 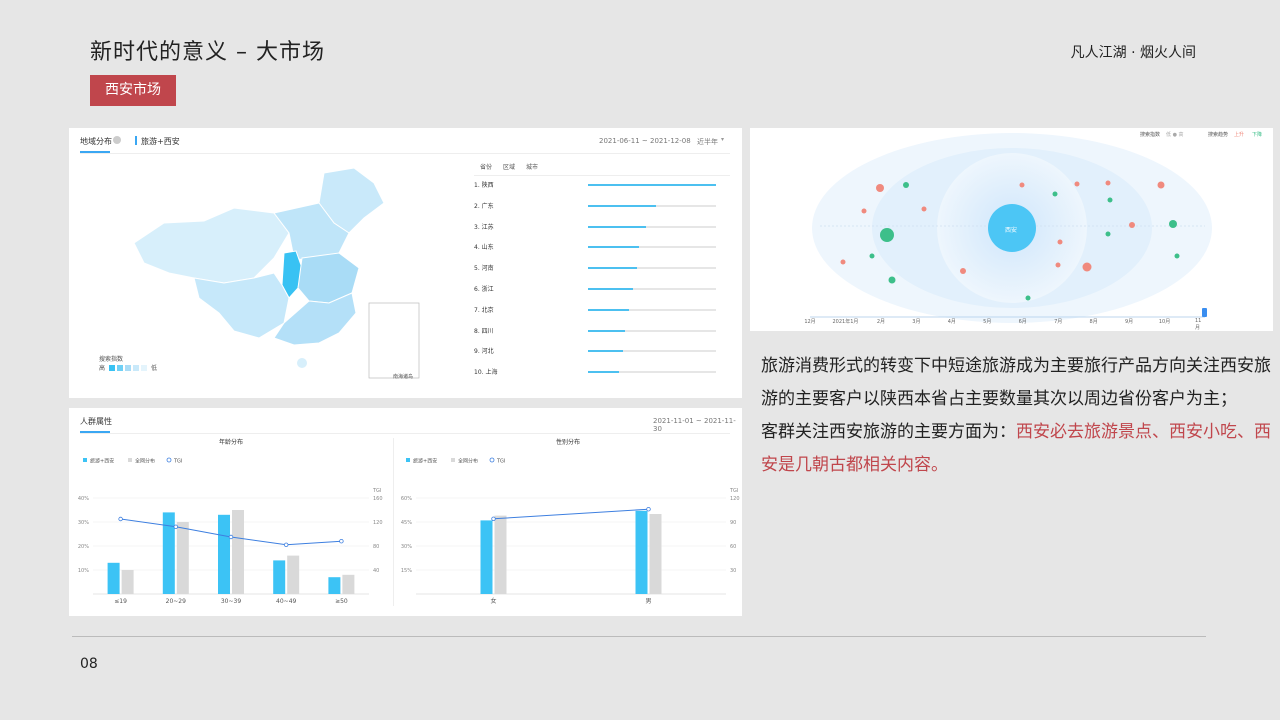 I want to click on timeline-label: 12月, so click(x=810, y=322).